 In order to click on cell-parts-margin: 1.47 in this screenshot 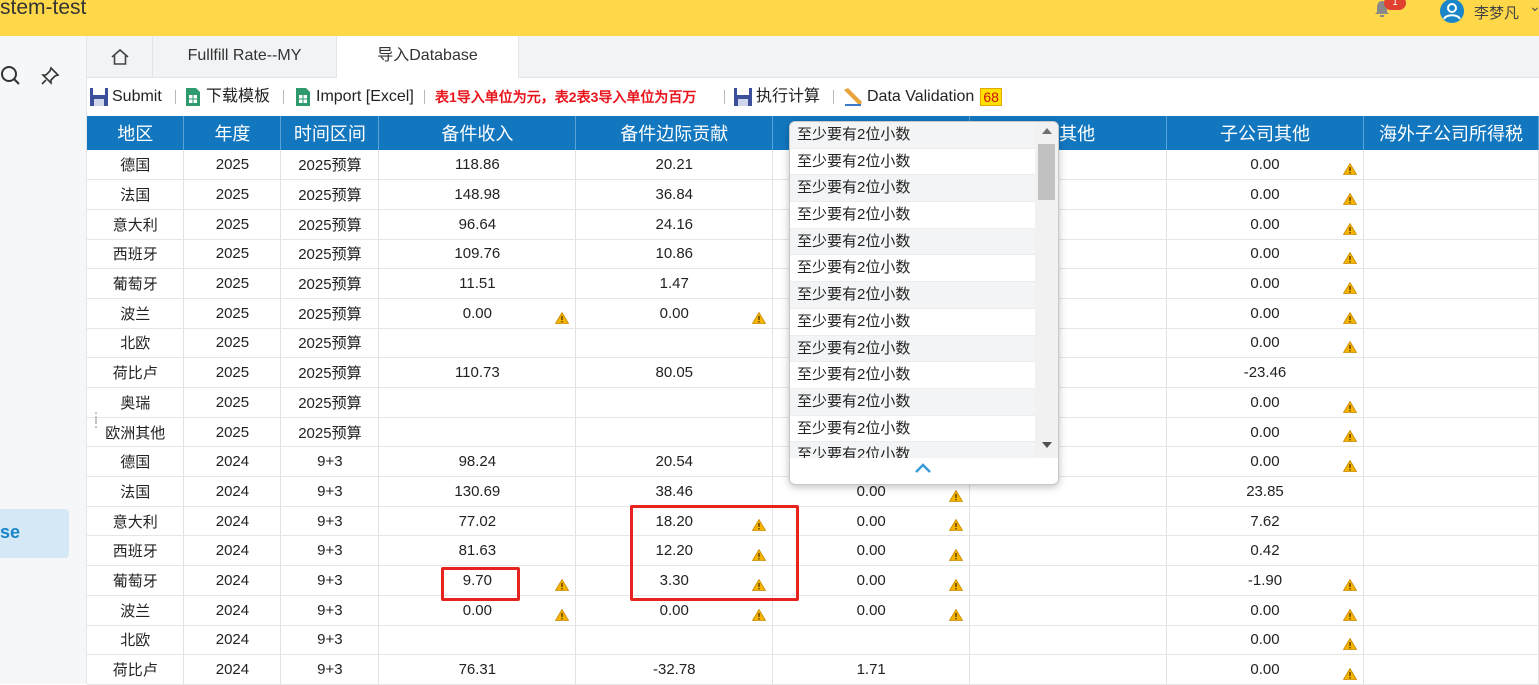, I will do `click(674, 283)`.